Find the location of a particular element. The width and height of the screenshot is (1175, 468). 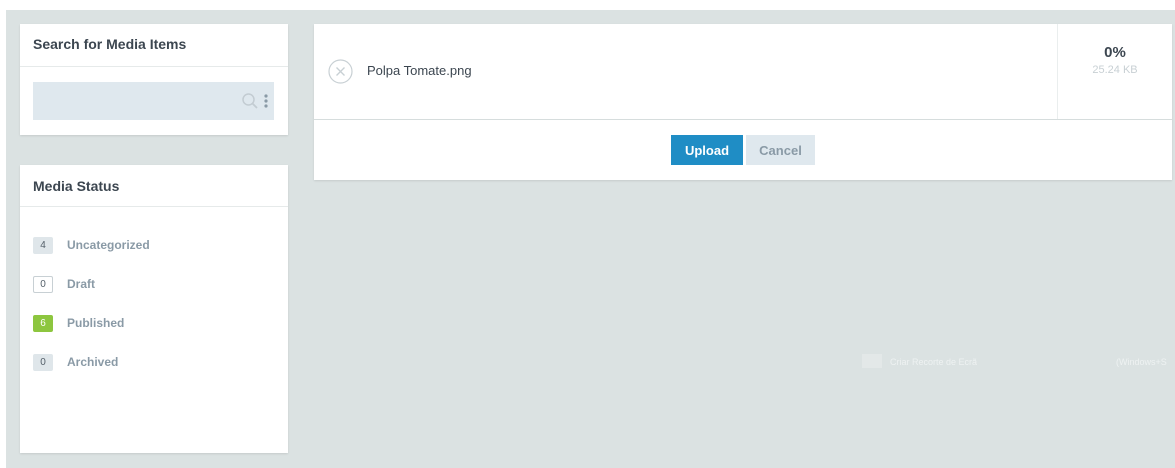

status-label: Published is located at coordinates (95, 323).